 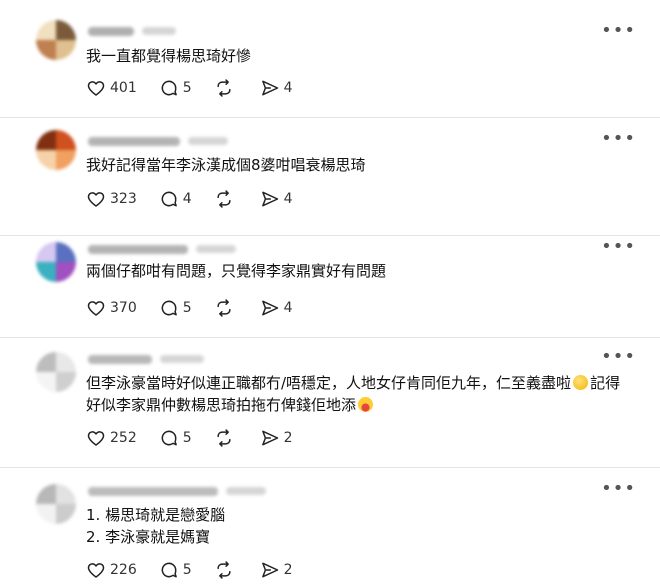 I want to click on like-button: 370, so click(x=111, y=308).